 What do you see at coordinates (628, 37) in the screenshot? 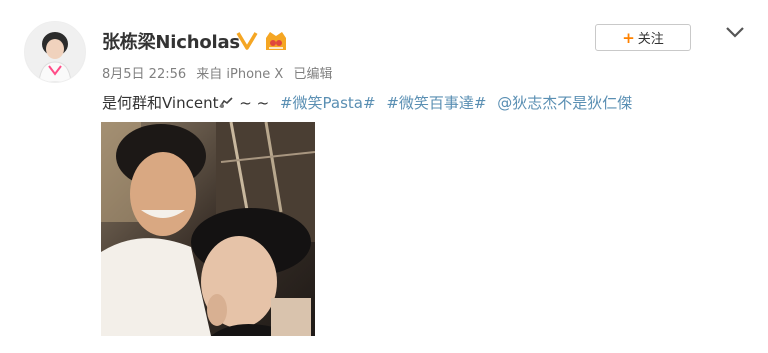
I see `plus-icon: +` at bounding box center [628, 37].